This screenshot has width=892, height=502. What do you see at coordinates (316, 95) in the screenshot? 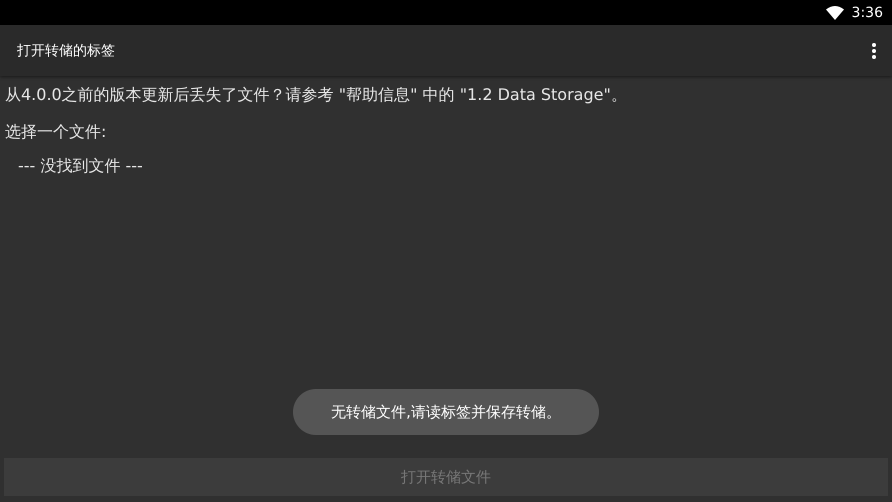
I see `notice-text: 从4.0.0之前的版本更新后丢失了文件？请参考 "帮助信息" 中的 "1.2 Data Storage"。` at bounding box center [316, 95].